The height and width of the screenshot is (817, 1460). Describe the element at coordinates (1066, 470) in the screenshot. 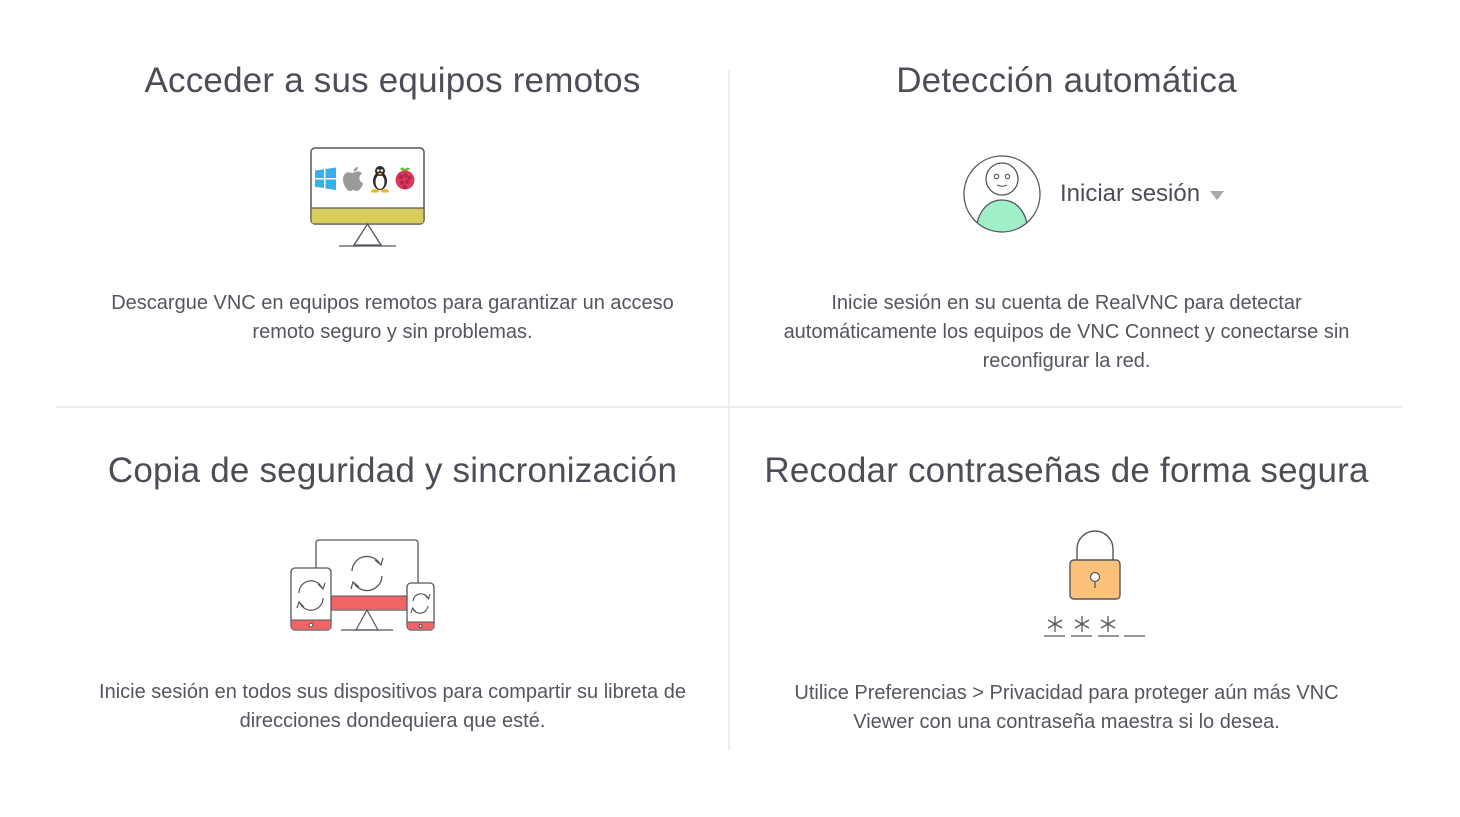

I see `feature-title: Recodar contraseñas de forma segura` at that location.